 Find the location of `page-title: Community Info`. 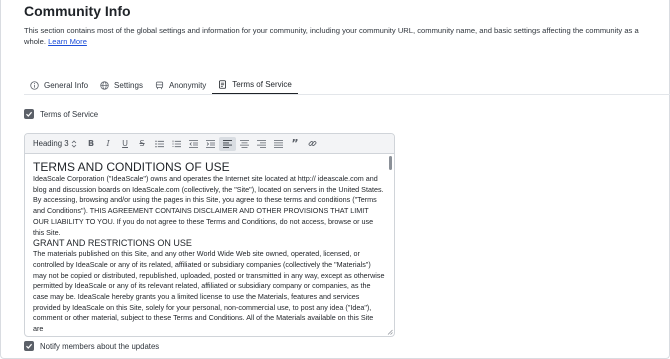

page-title: Community Info is located at coordinates (77, 11).